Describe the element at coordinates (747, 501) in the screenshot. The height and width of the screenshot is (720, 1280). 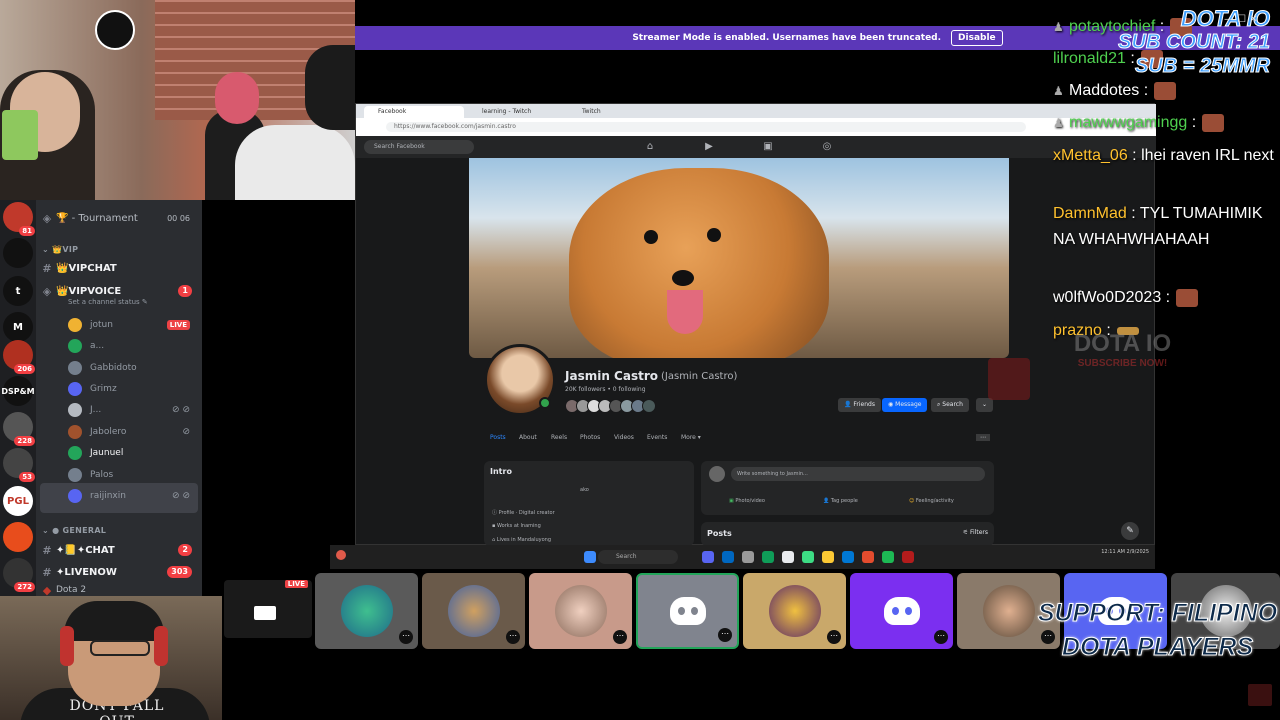
I see `photo-video-button: ▣ Photo/video` at that location.